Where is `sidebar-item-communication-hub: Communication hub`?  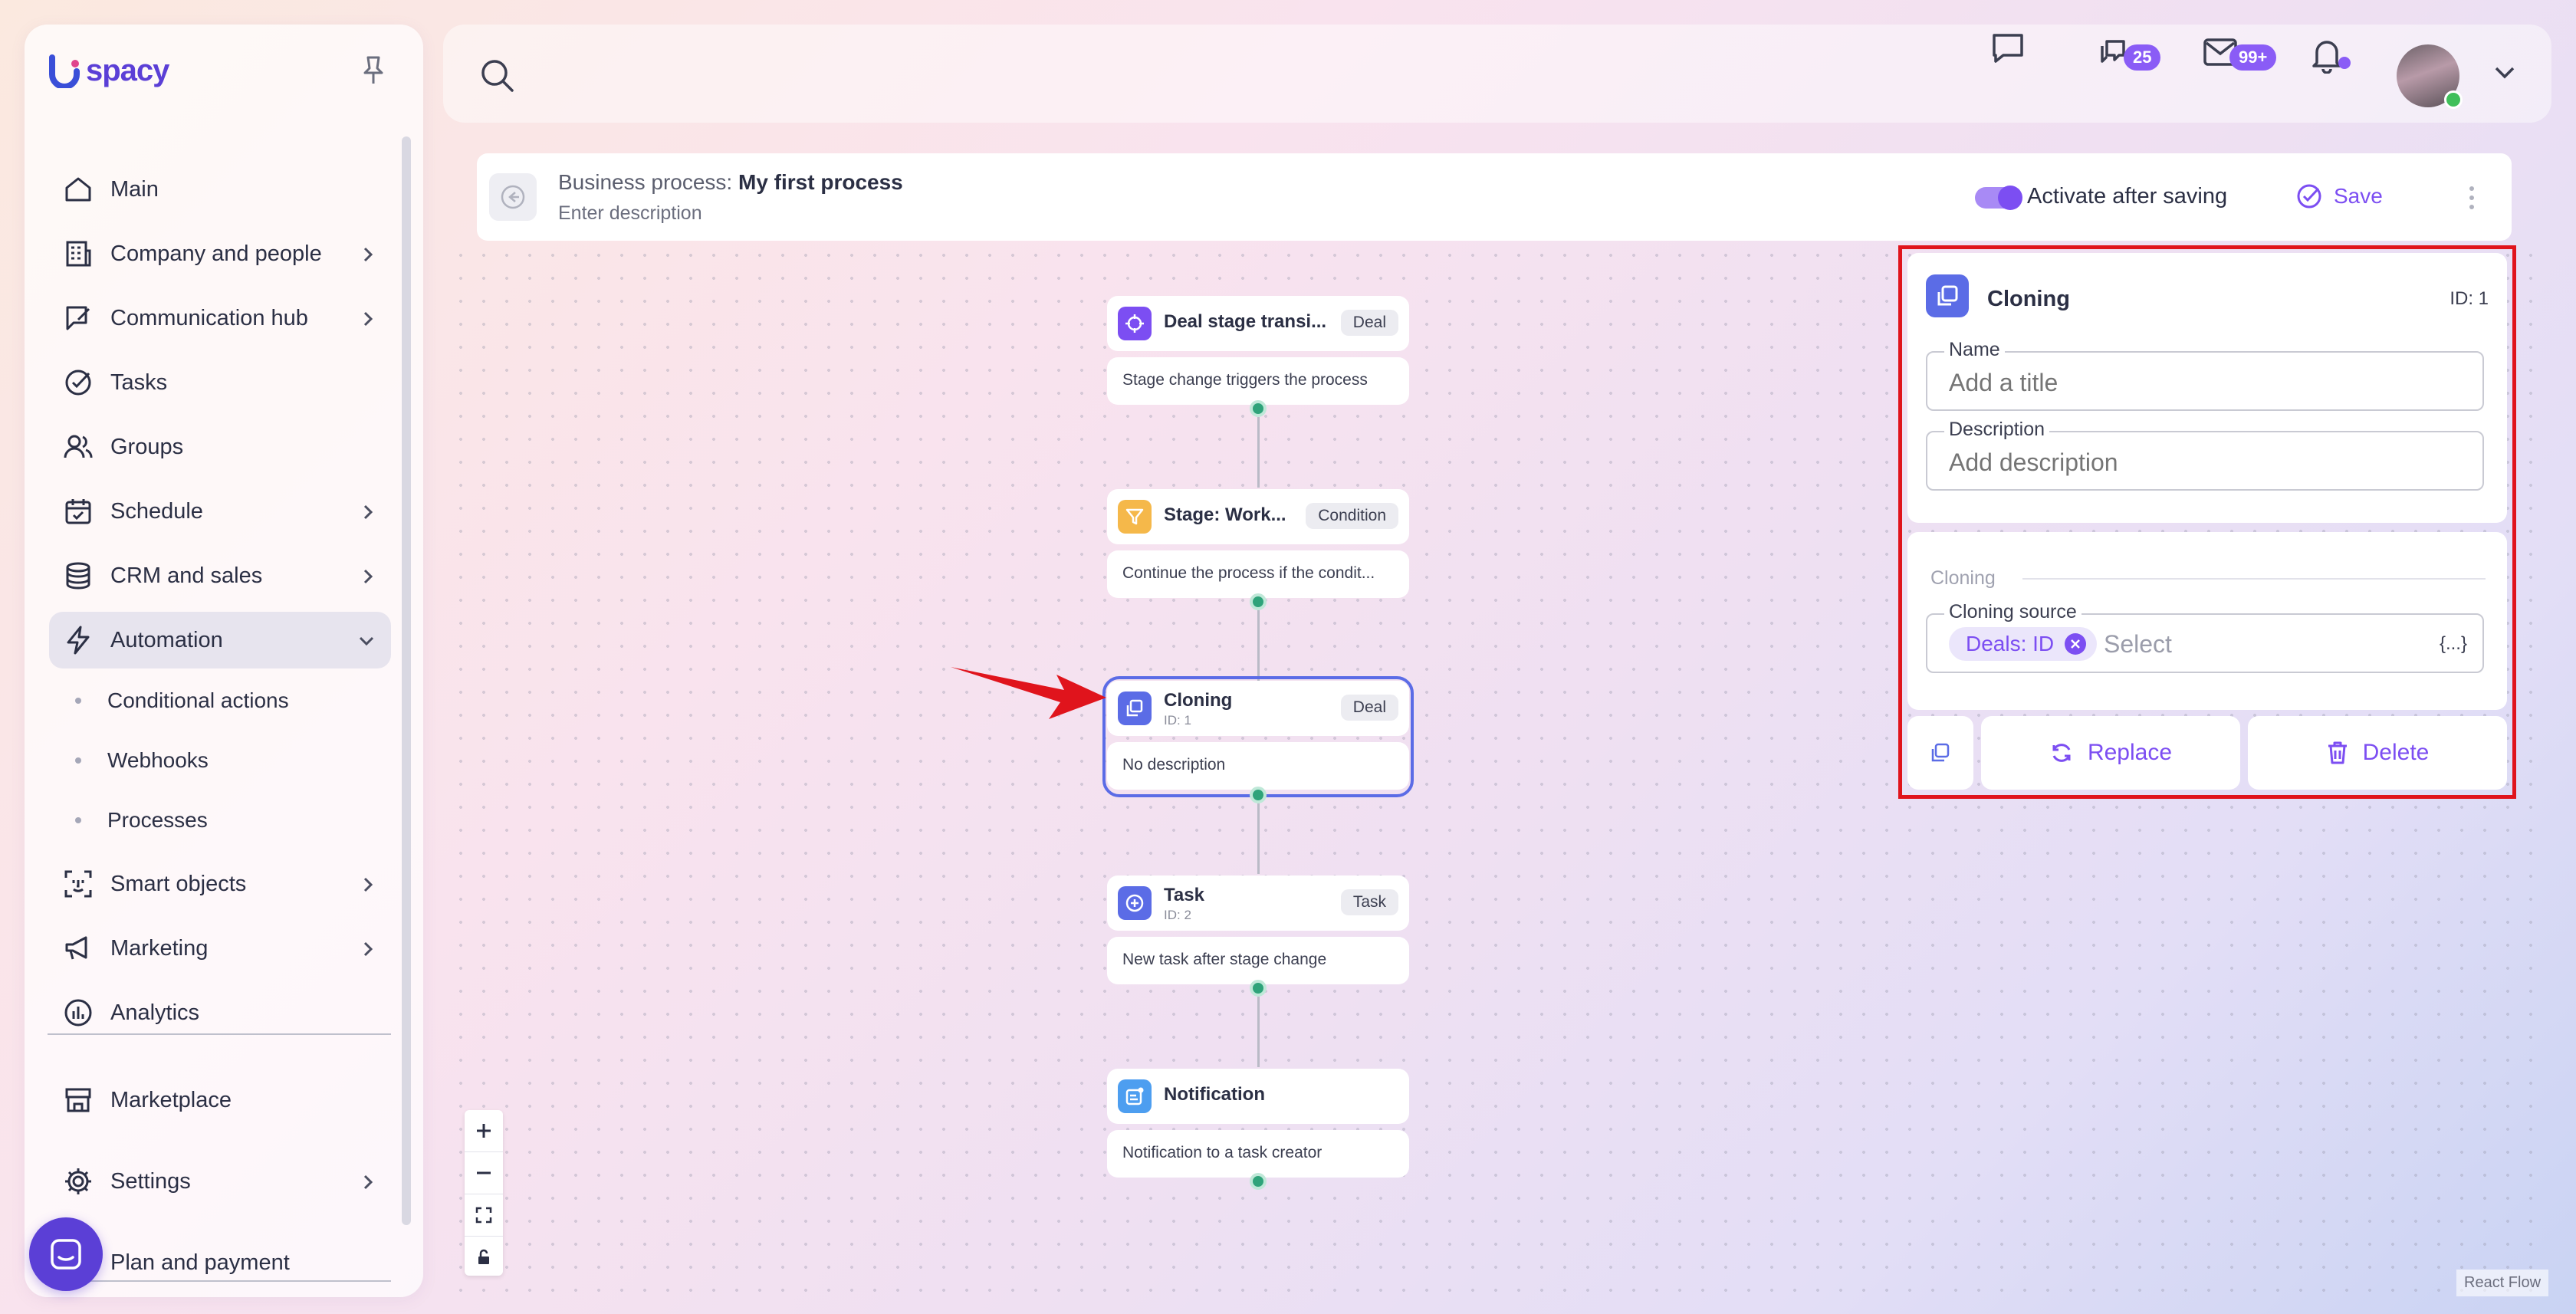
sidebar-item-communication-hub: Communication hub is located at coordinates (220, 318).